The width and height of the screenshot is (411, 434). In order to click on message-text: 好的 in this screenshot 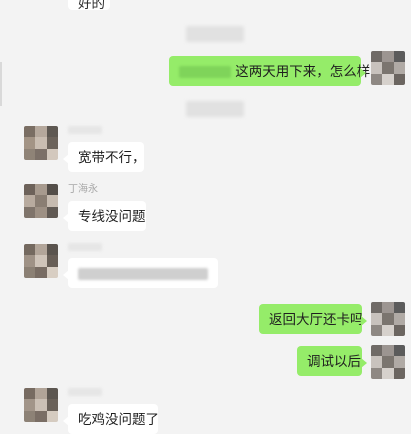, I will do `click(91, 5)`.